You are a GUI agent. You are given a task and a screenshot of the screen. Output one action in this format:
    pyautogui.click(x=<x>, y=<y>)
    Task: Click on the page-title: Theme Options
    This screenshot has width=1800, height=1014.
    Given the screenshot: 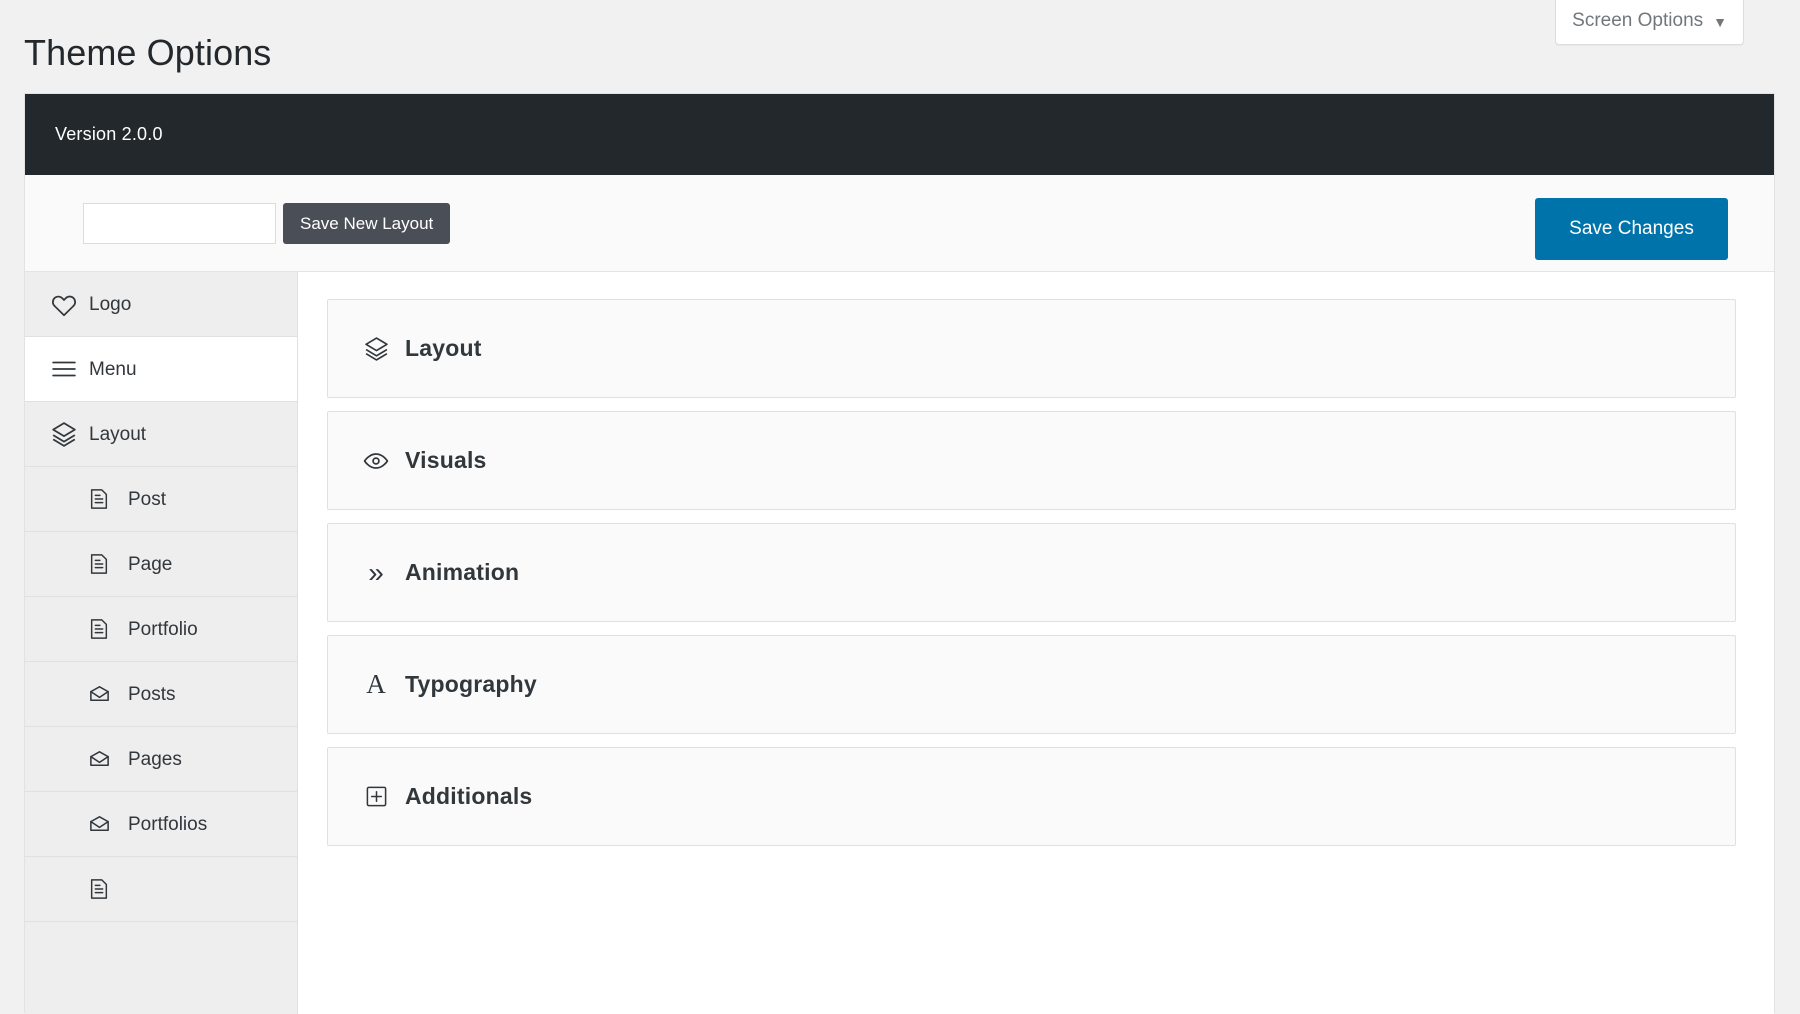 What is the action you would take?
    pyautogui.click(x=147, y=53)
    